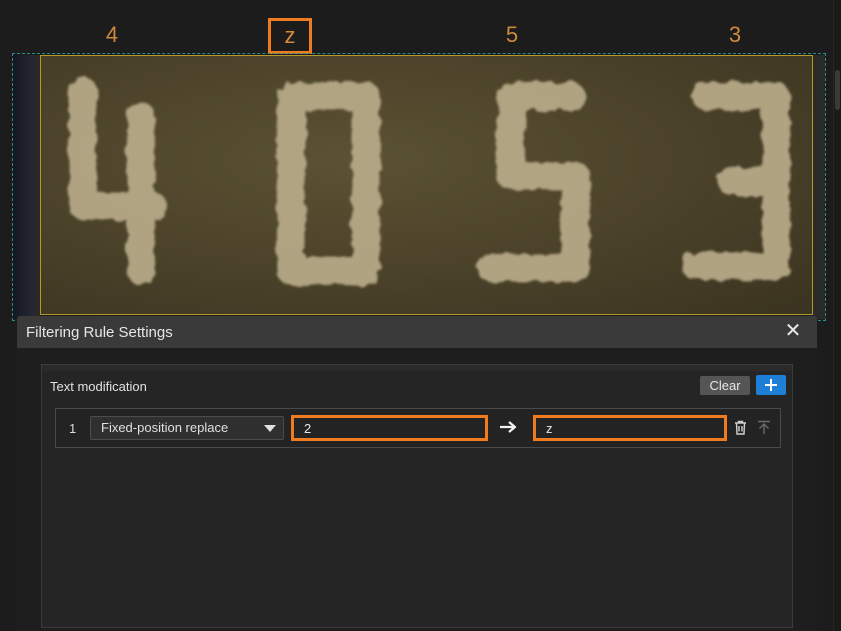 Image resolution: width=841 pixels, height=631 pixels. I want to click on ocr-char: 4, so click(112, 36).